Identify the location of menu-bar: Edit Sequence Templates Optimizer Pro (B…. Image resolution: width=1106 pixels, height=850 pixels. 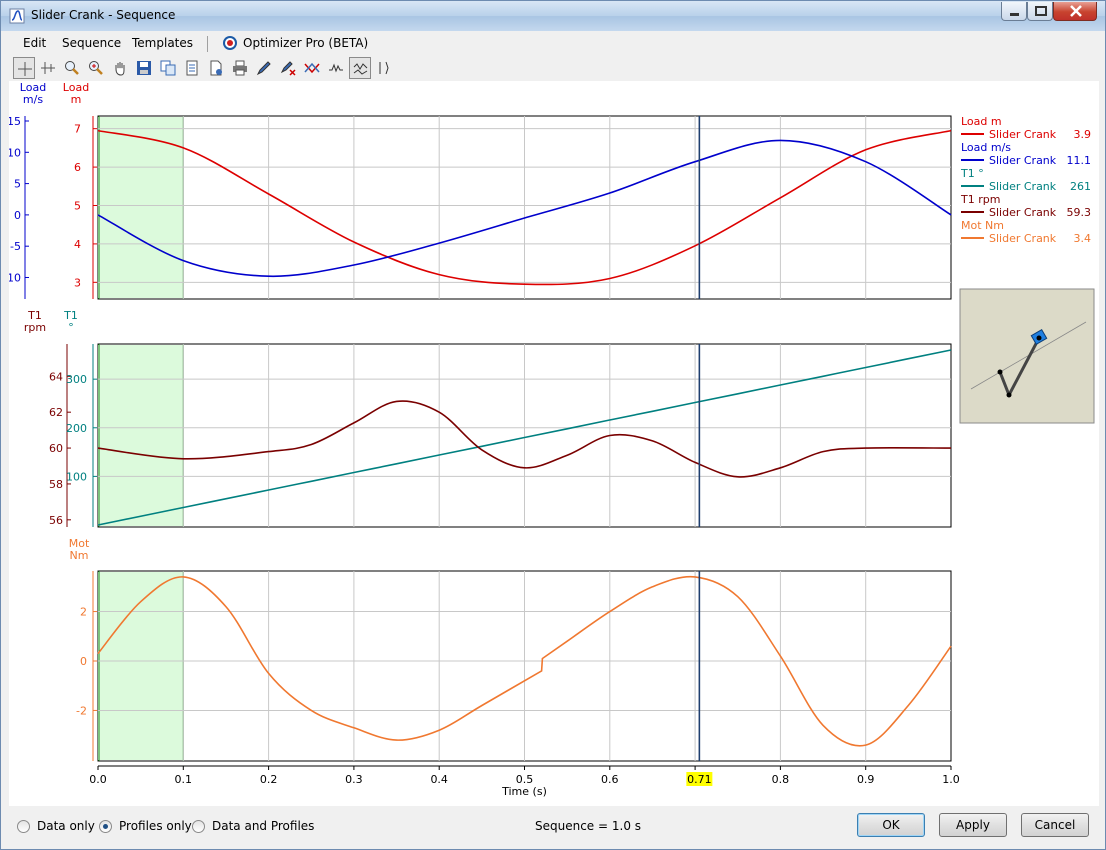
(554, 43).